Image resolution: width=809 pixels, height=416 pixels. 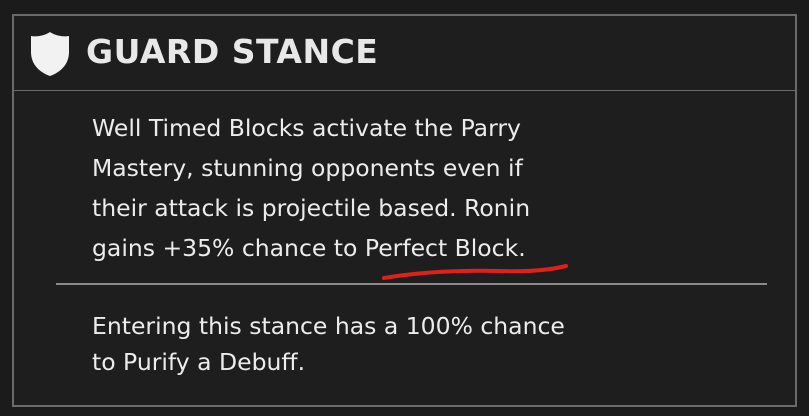 I want to click on ability-title: GUARD STANCE, so click(x=232, y=51).